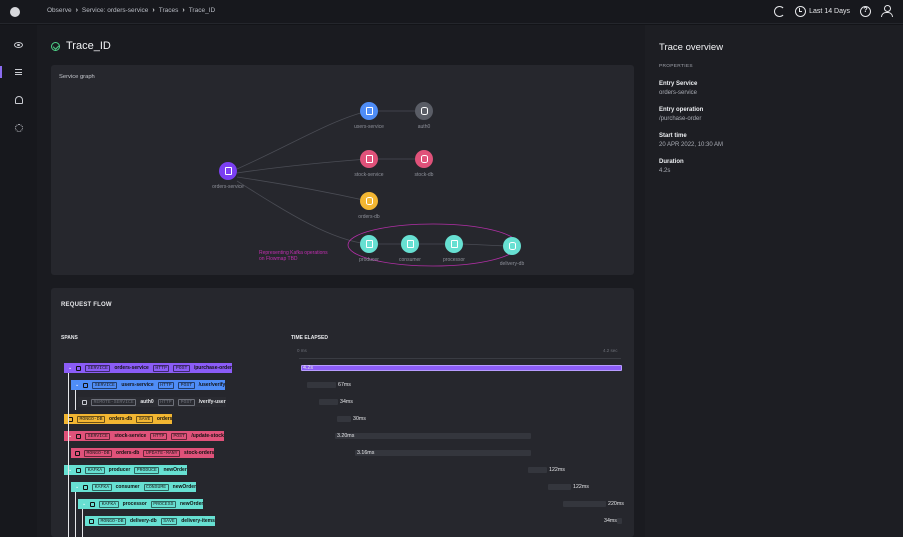 The height and width of the screenshot is (537, 903). Describe the element at coordinates (207, 436) in the screenshot. I see `span-resource: /update-stock` at that location.